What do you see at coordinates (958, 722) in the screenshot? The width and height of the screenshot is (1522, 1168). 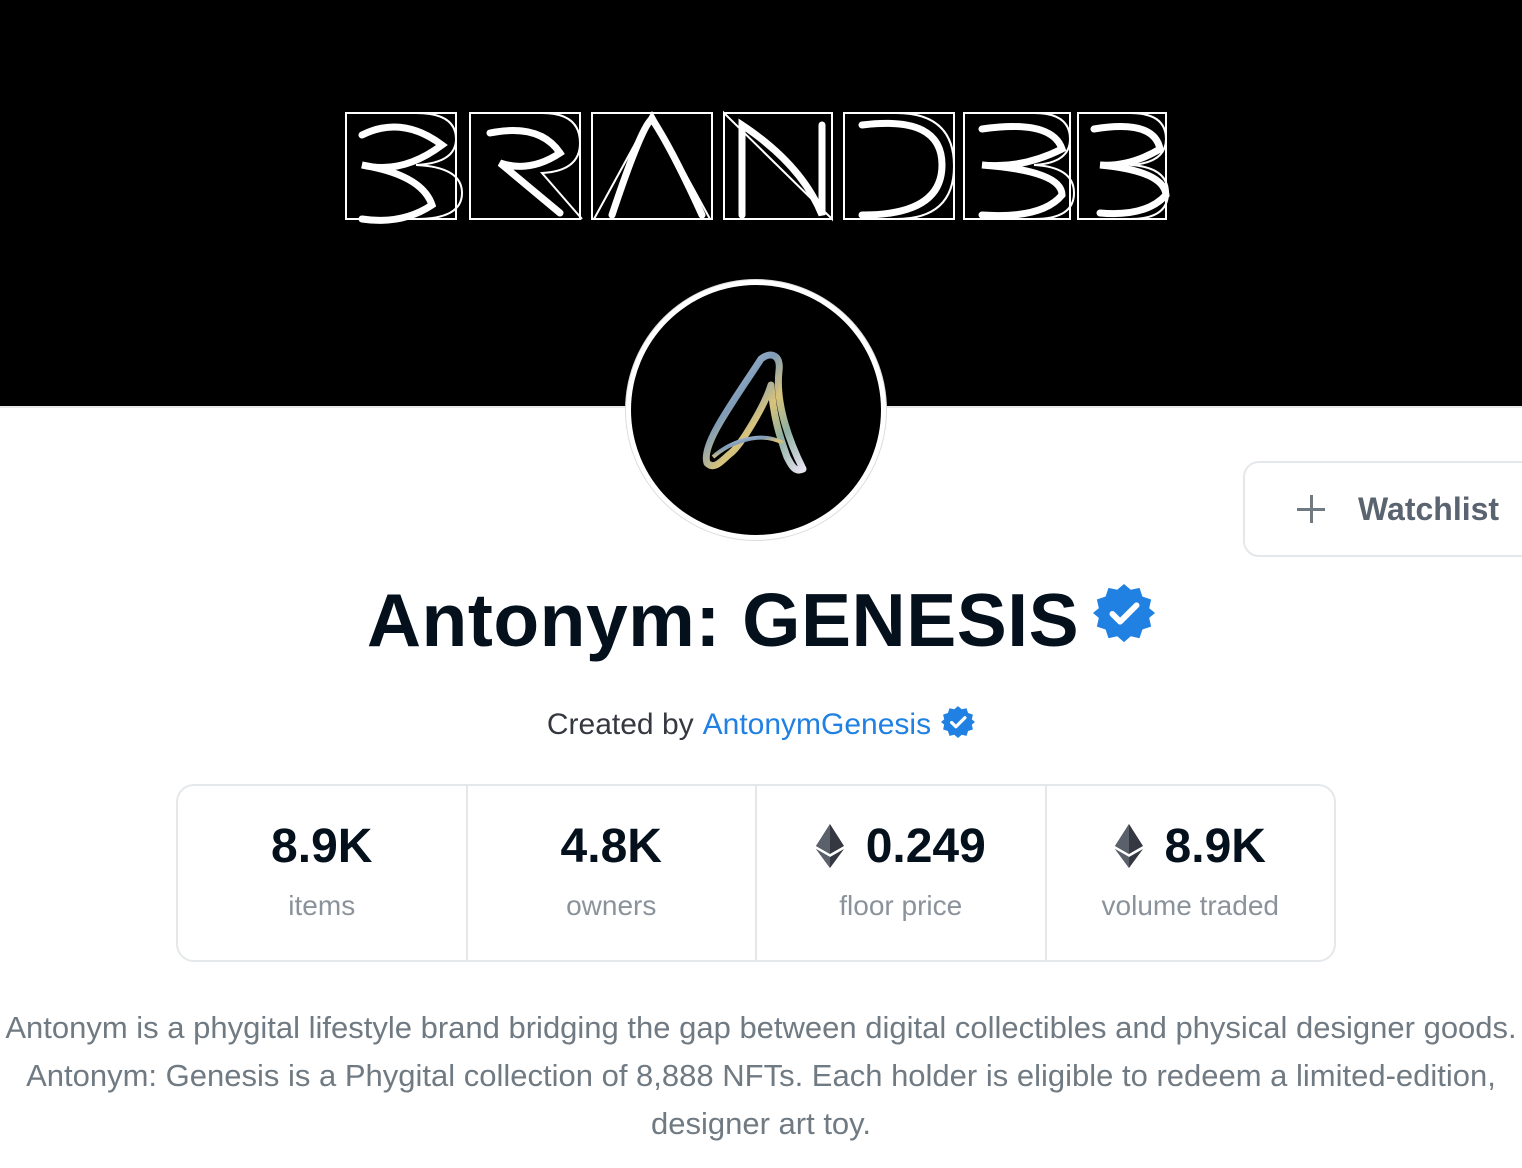 I see `creator-verified-icon` at bounding box center [958, 722].